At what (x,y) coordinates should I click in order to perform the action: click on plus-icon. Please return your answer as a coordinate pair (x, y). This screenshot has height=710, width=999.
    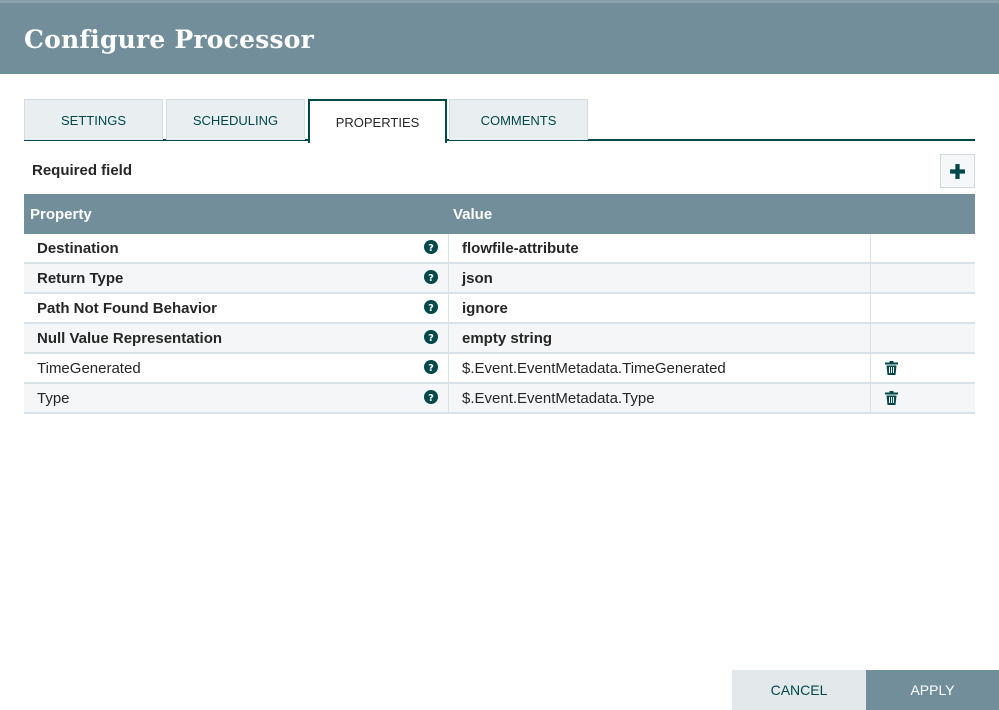
    Looking at the image, I should click on (957, 171).